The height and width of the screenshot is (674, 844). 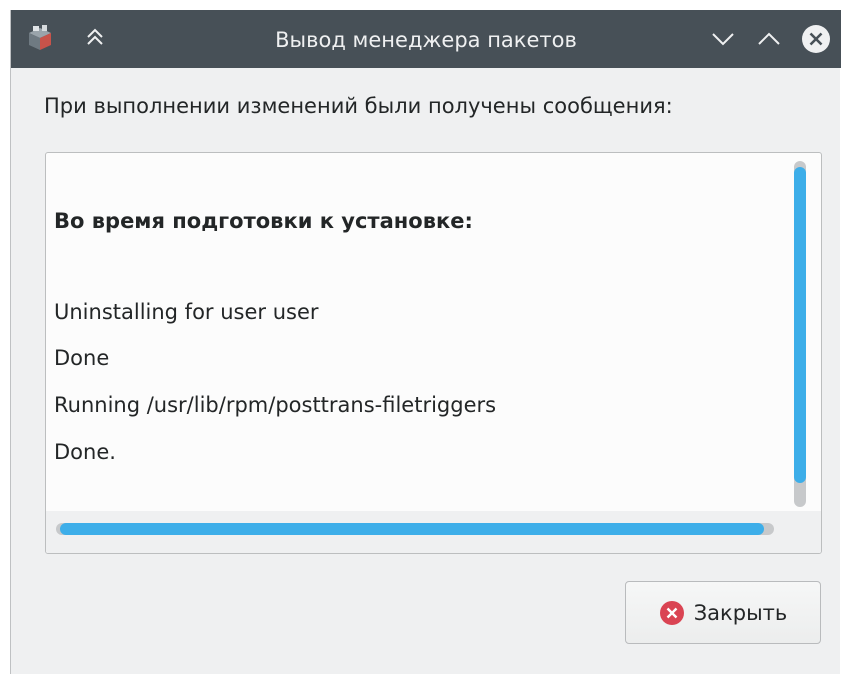 I want to click on log-line: Done, so click(x=82, y=358).